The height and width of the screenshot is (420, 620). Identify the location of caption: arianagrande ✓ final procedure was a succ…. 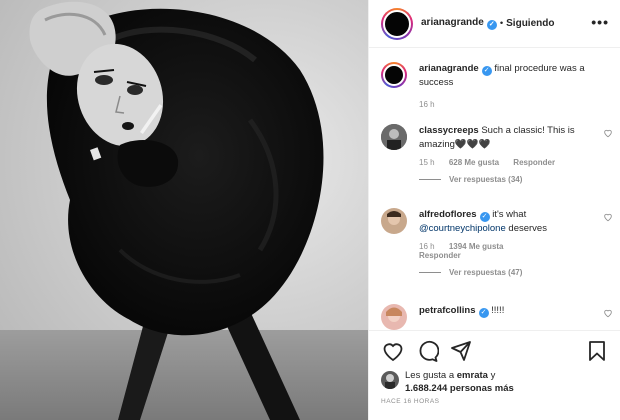
(497, 85).